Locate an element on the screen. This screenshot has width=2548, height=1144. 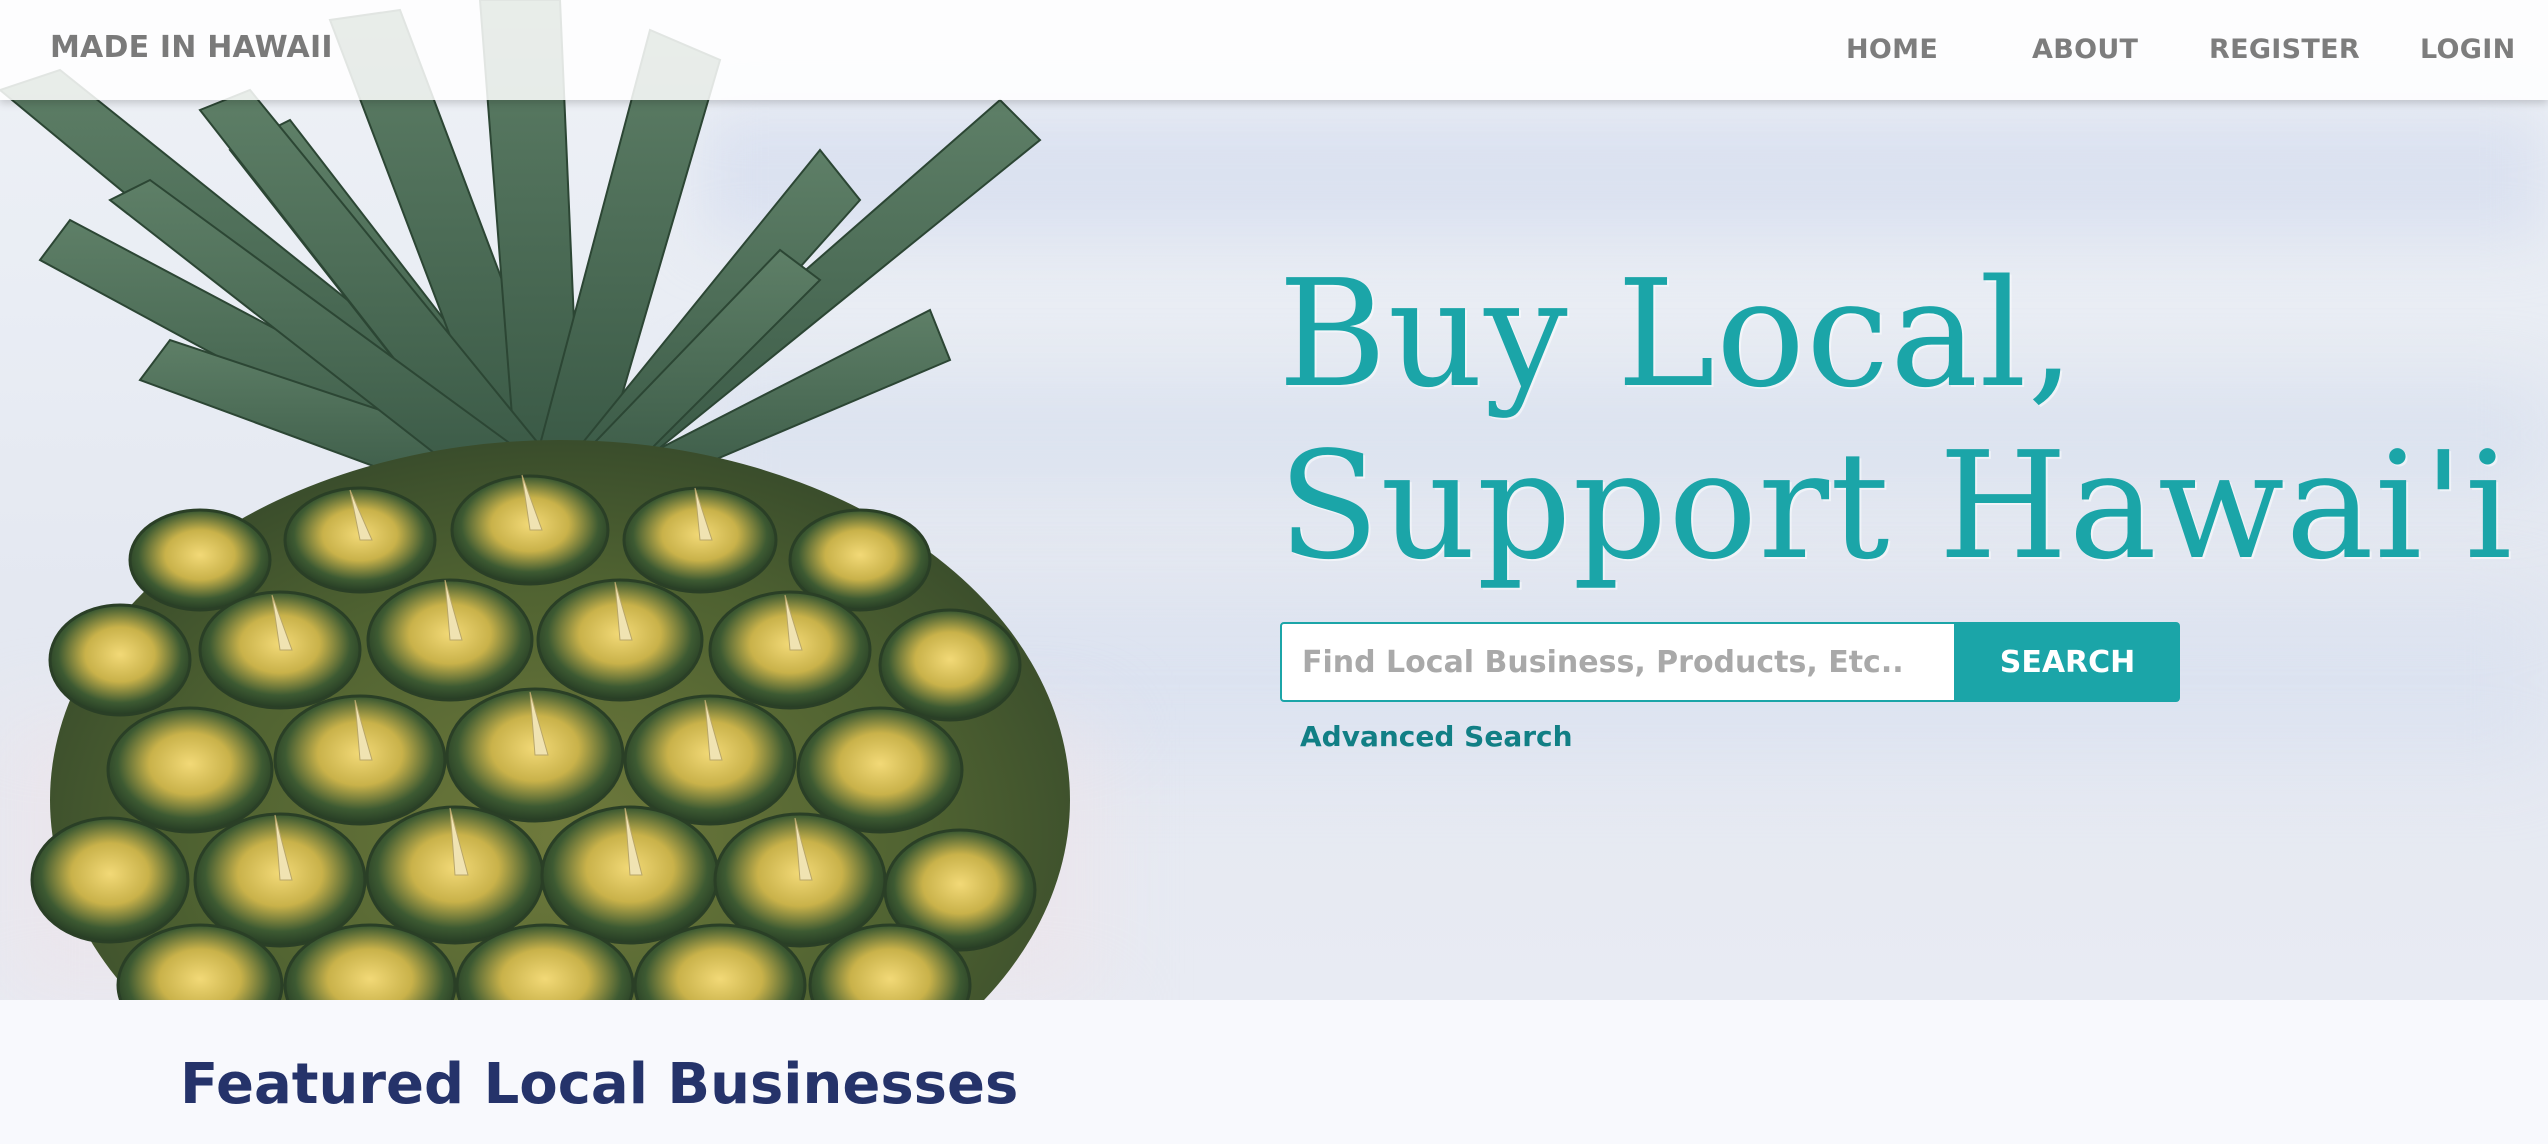
brand-logo-text: MADE IN HAWAII is located at coordinates (191, 47).